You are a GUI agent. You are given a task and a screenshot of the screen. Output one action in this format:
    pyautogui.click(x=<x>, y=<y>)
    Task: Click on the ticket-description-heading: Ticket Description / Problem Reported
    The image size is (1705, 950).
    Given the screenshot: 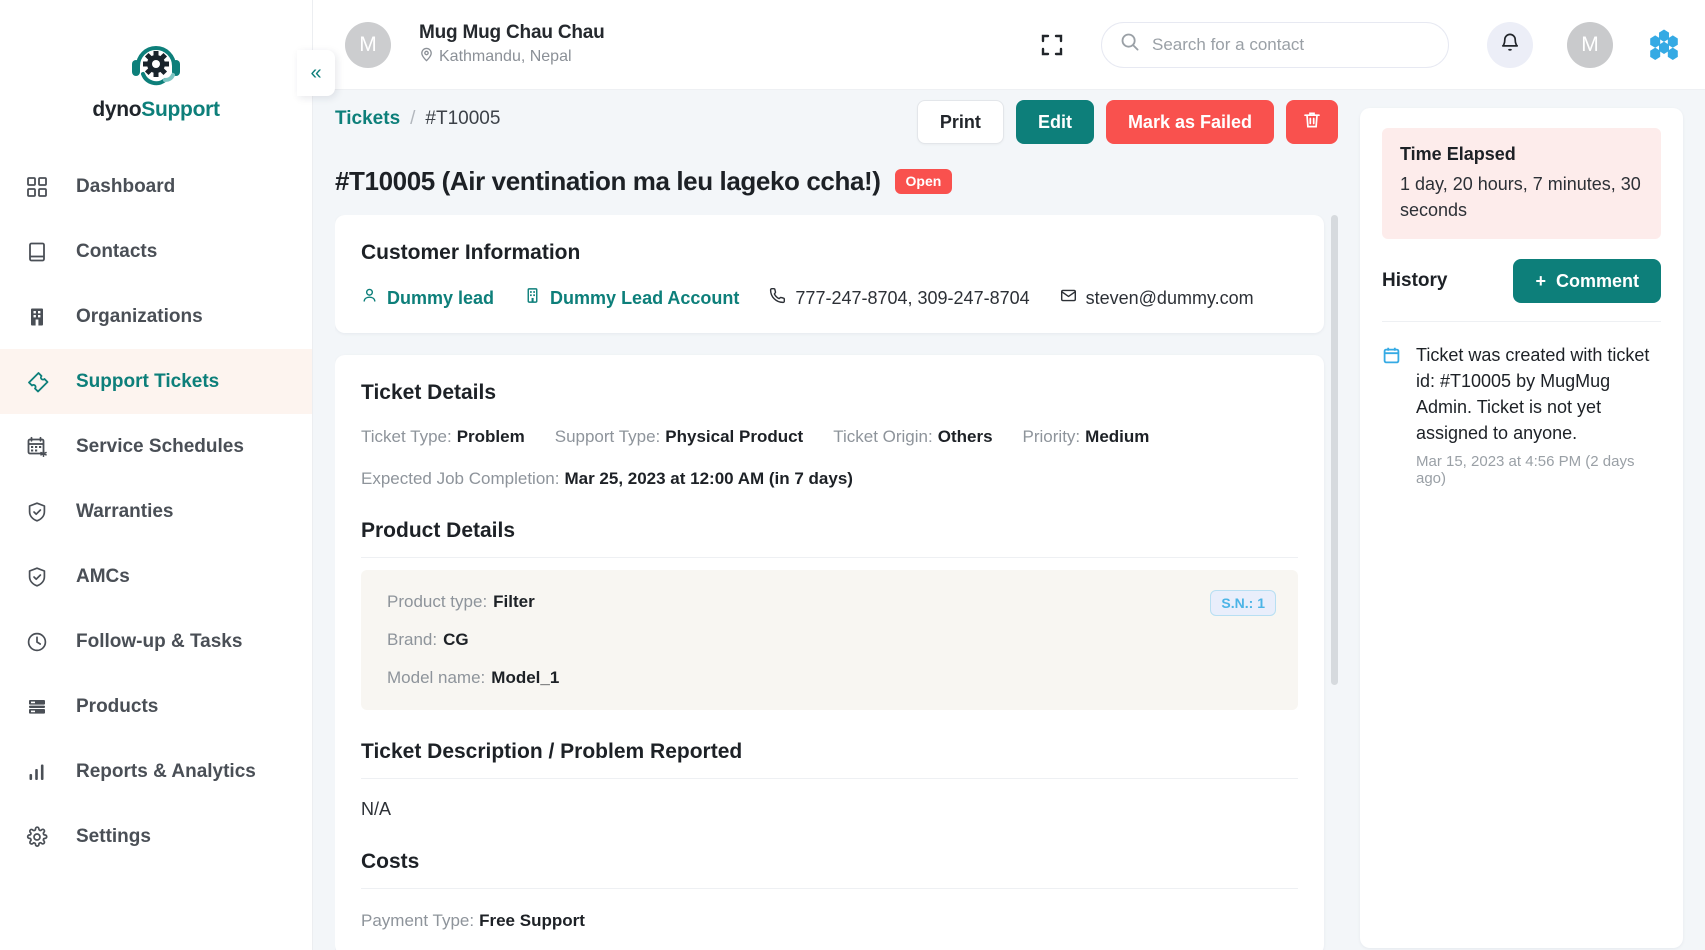 What is the action you would take?
    pyautogui.click(x=552, y=751)
    